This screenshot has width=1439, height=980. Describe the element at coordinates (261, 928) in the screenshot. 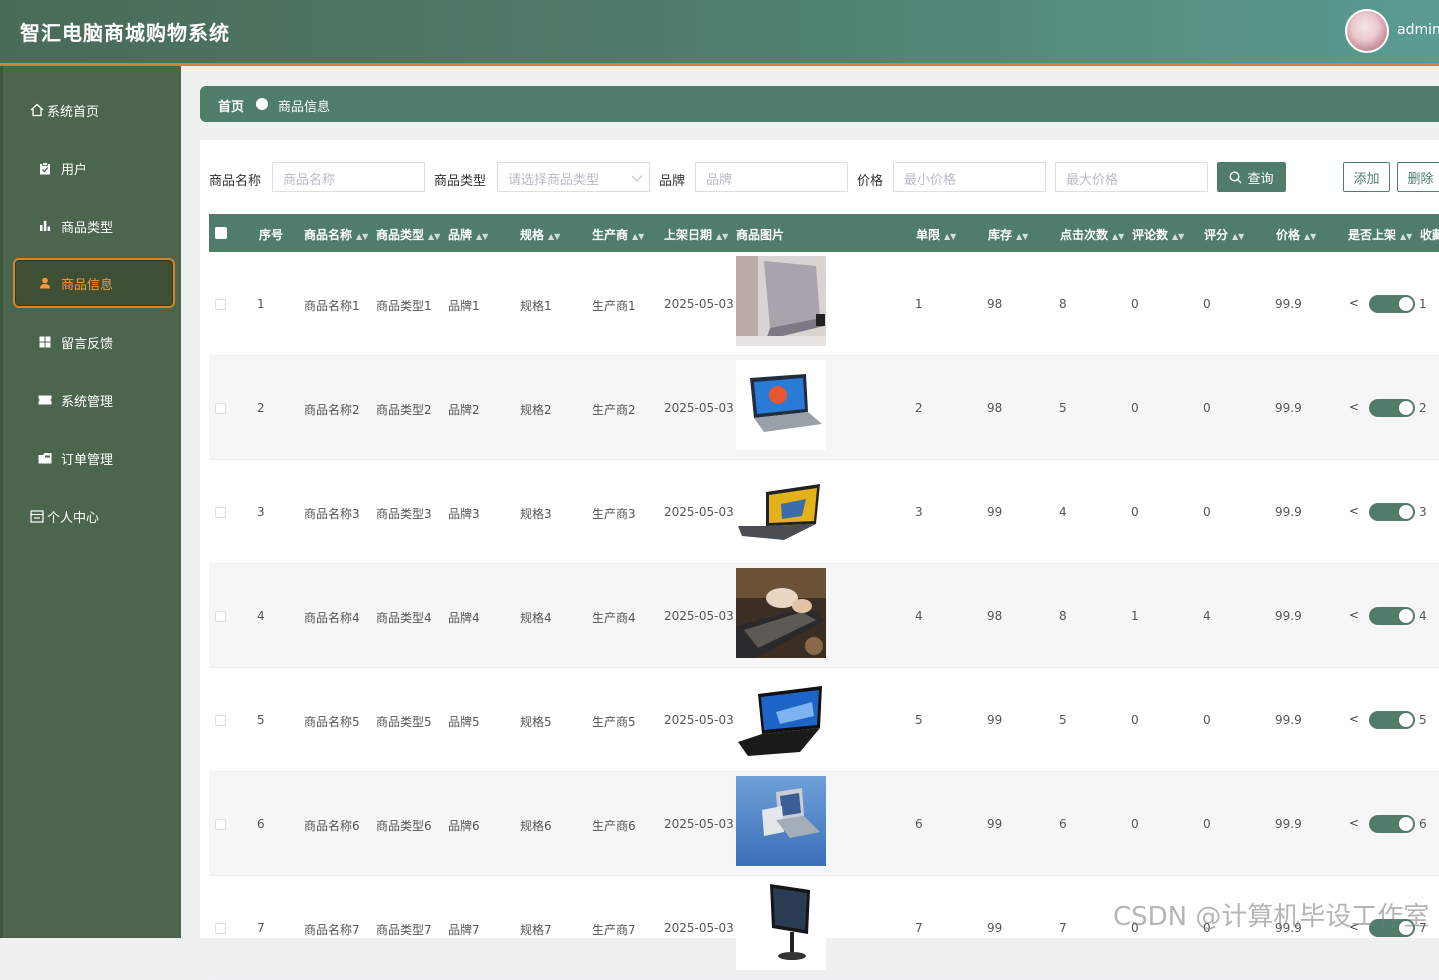

I see `cell-index: 7` at that location.